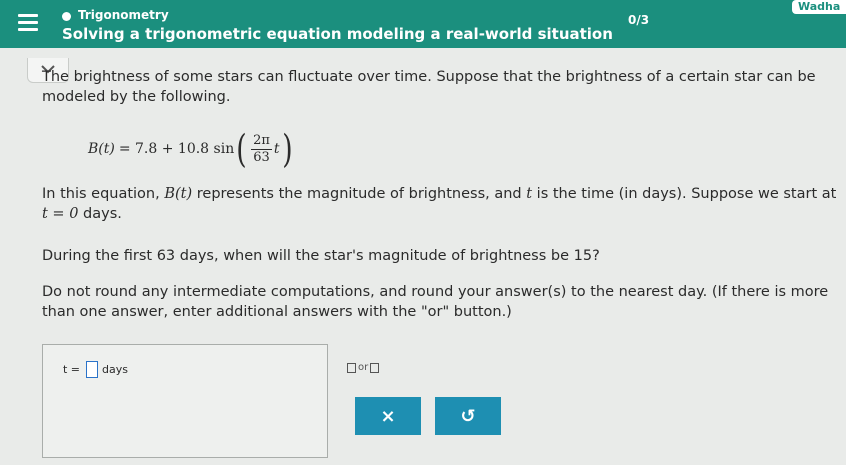 The height and width of the screenshot is (465, 846). Describe the element at coordinates (261, 157) in the screenshot. I see `fraction-denominator: 63` at that location.